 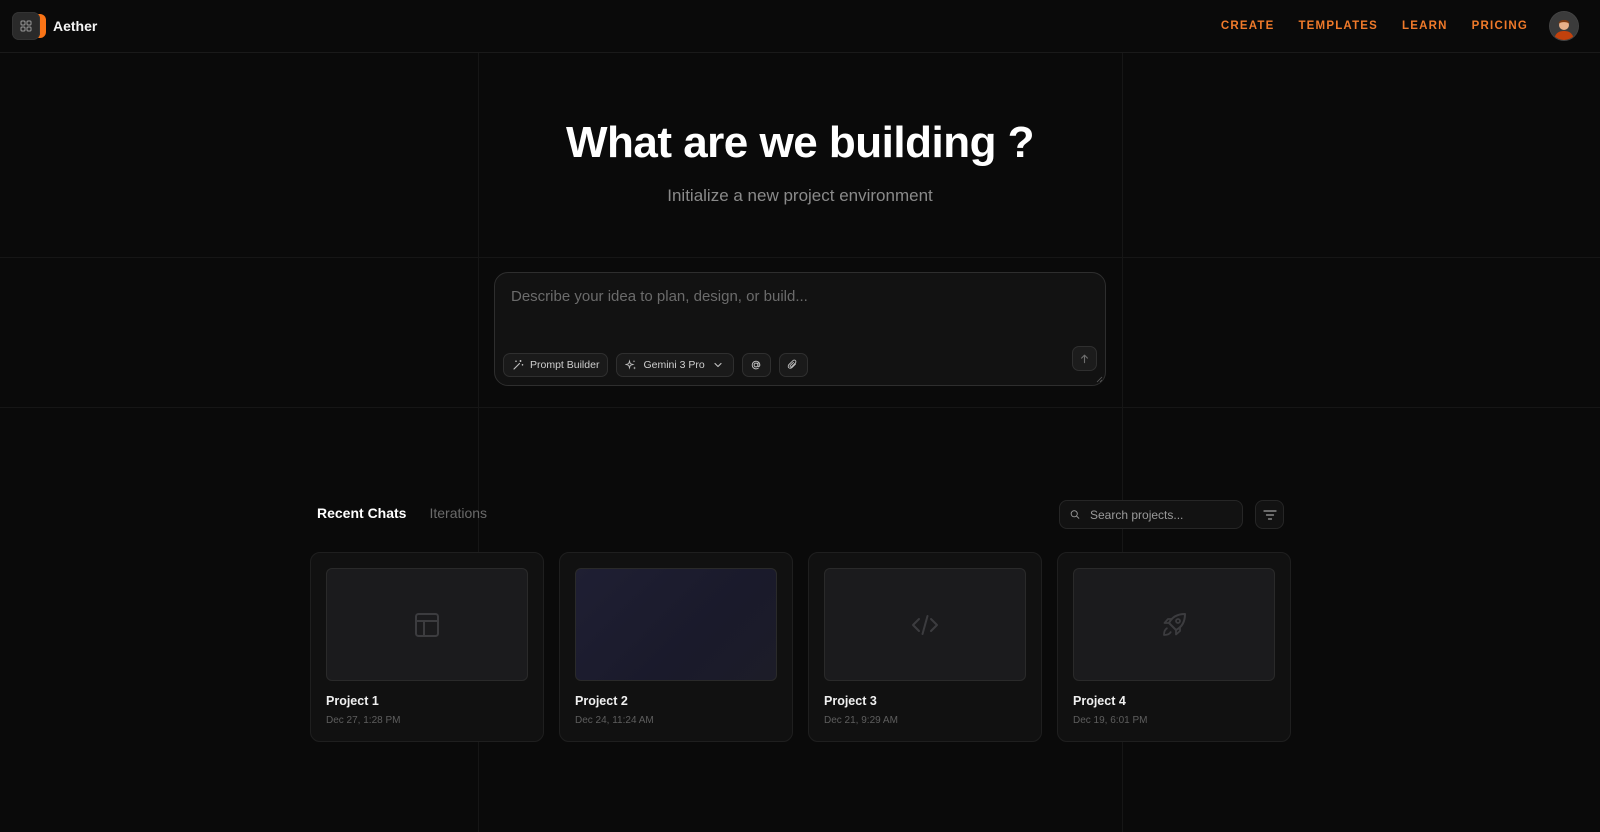 I want to click on logo: Aether, so click(x=54, y=26).